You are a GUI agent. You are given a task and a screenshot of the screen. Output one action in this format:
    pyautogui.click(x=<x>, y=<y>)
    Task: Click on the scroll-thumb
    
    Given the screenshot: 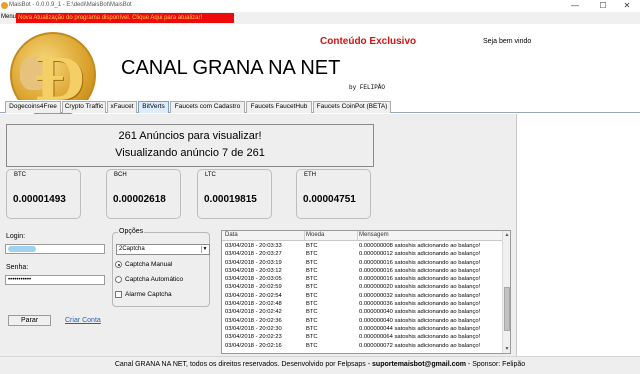 What is the action you would take?
    pyautogui.click(x=507, y=309)
    